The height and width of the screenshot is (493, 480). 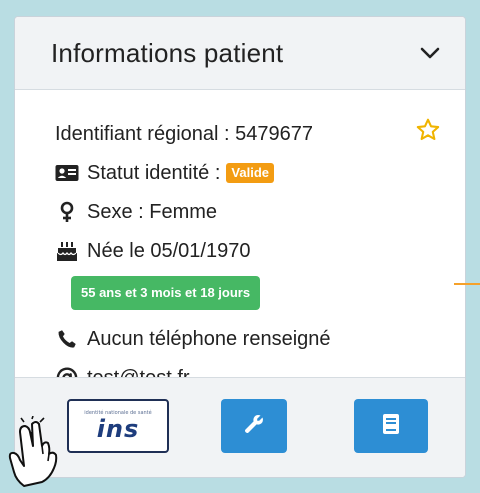 What do you see at coordinates (250, 173) in the screenshot?
I see `status-badge: Valide` at bounding box center [250, 173].